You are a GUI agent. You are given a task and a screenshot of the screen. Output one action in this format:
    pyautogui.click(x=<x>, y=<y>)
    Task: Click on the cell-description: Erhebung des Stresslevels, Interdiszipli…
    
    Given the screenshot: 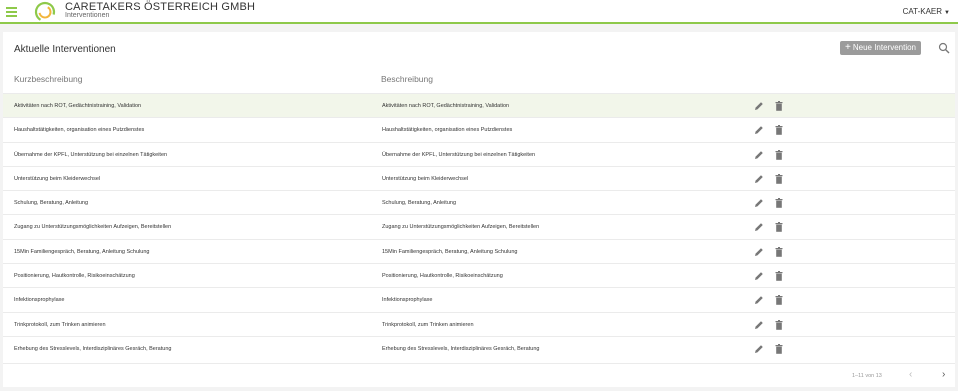 What is the action you would take?
    pyautogui.click(x=461, y=348)
    